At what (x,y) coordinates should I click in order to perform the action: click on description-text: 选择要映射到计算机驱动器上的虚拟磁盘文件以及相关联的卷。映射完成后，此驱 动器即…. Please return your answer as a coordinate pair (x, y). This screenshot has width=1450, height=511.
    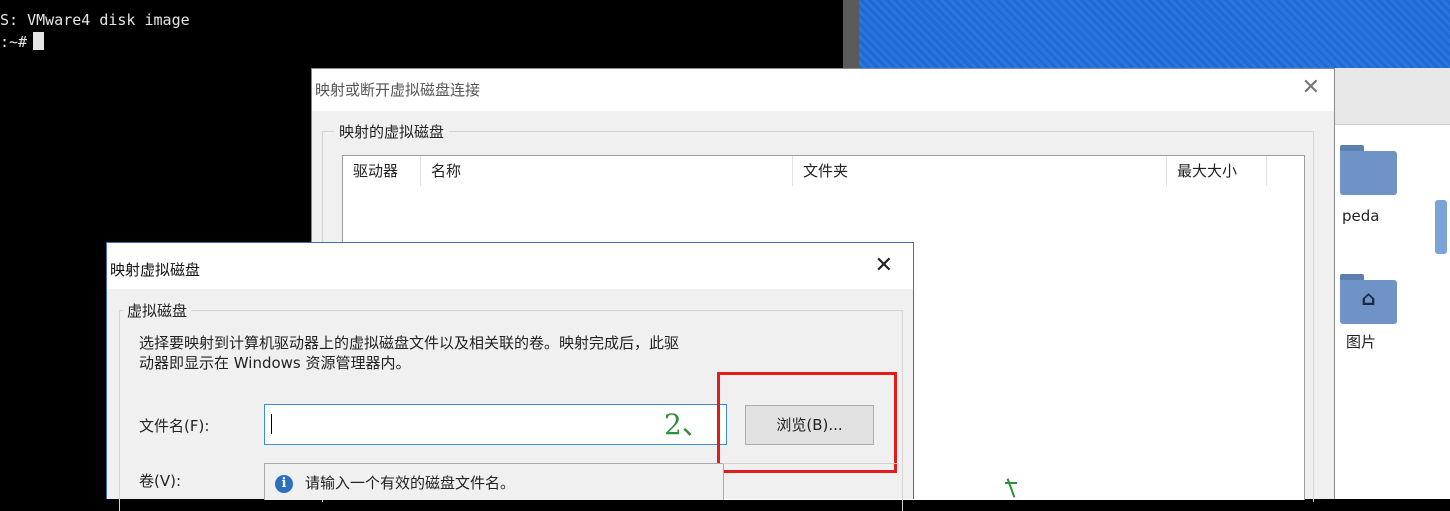
    Looking at the image, I should click on (499, 353).